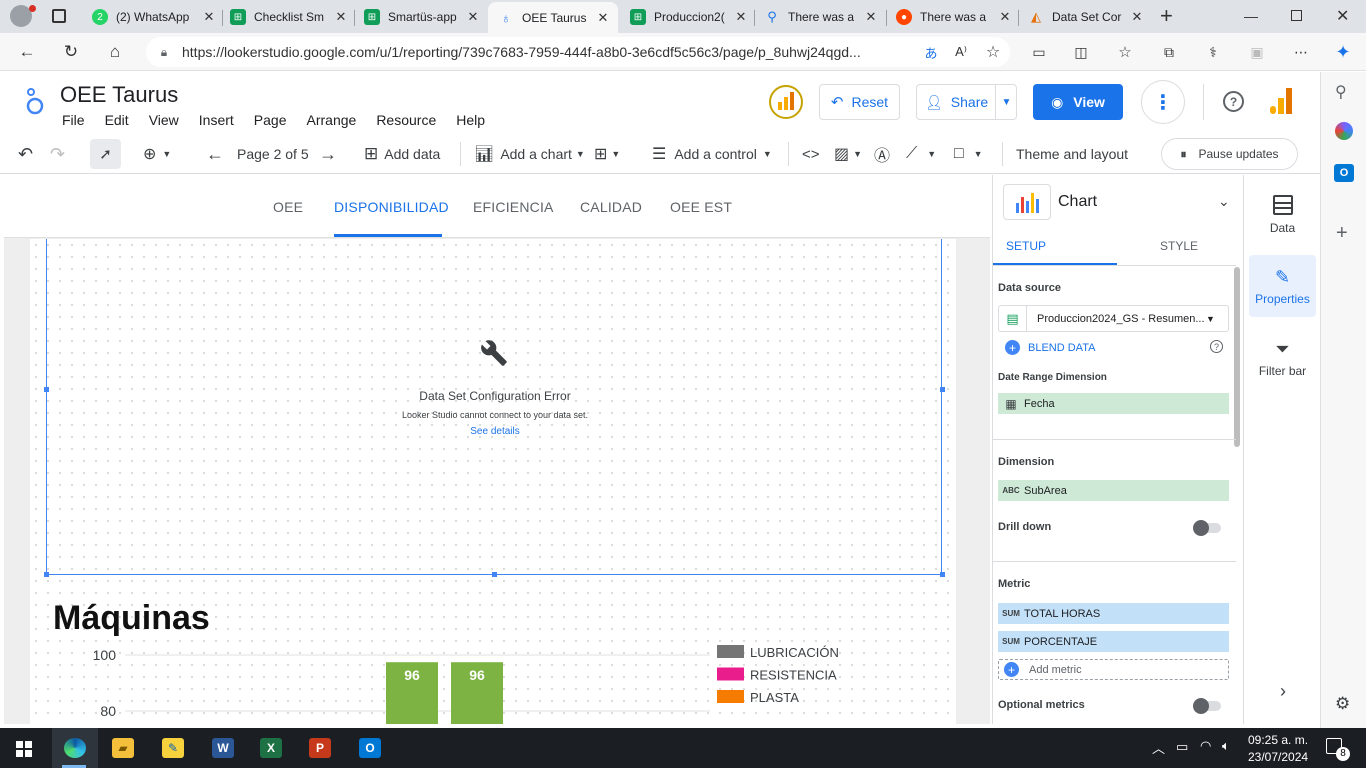  What do you see at coordinates (1213, 52) in the screenshot?
I see `extensions-icon: ⚕` at bounding box center [1213, 52].